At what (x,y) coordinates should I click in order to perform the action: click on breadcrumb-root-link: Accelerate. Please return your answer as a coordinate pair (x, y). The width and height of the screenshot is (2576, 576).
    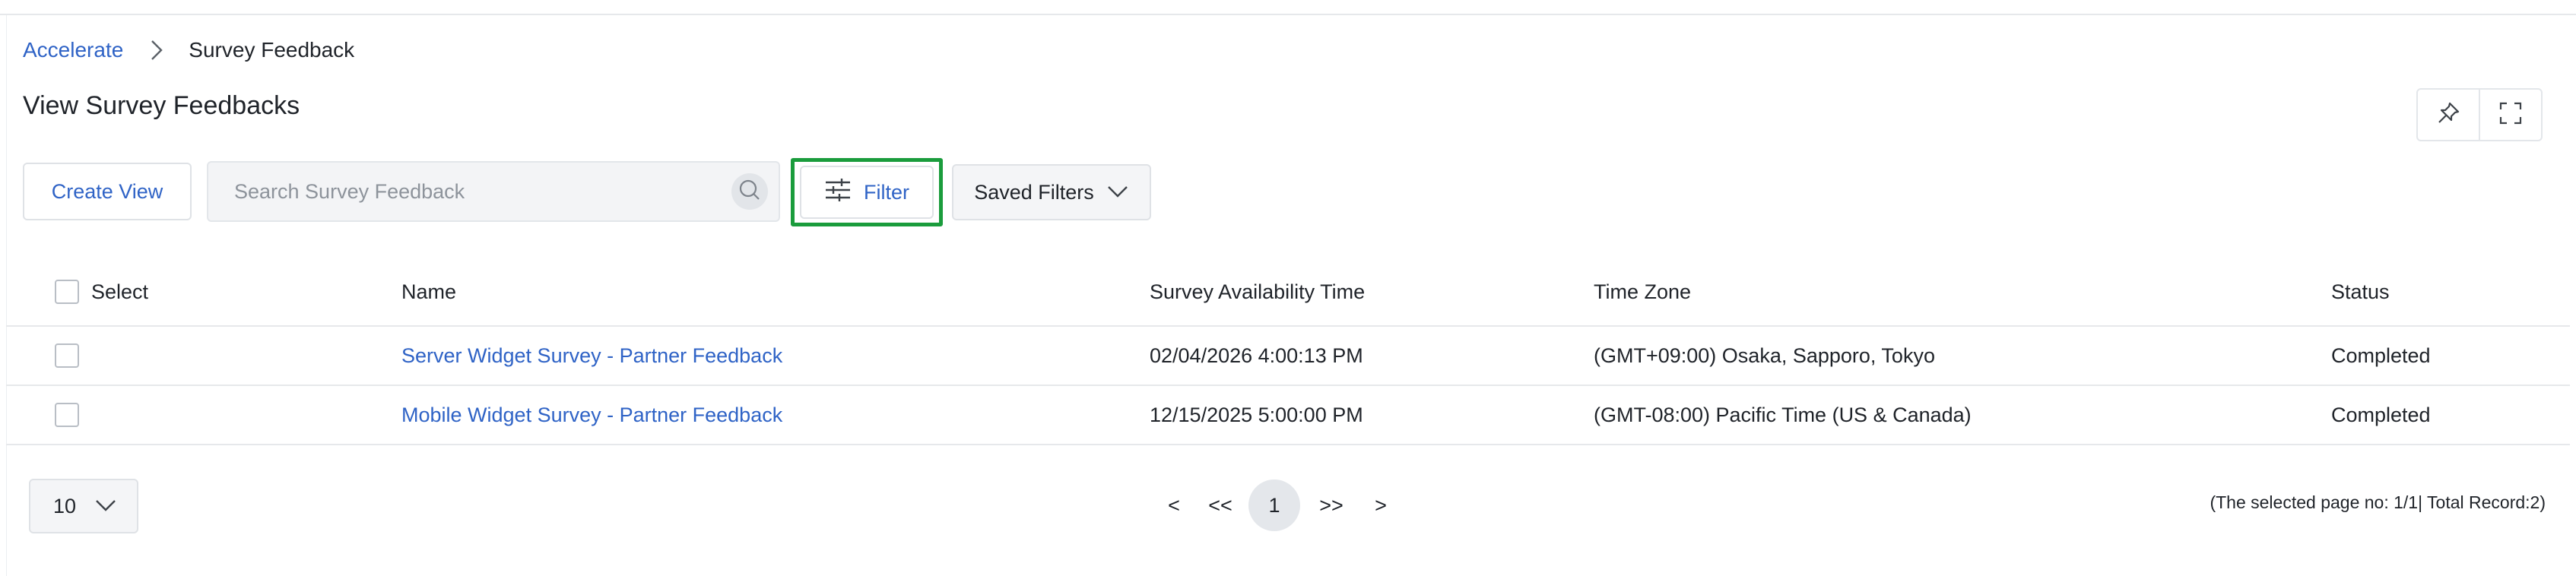
    Looking at the image, I should click on (73, 50).